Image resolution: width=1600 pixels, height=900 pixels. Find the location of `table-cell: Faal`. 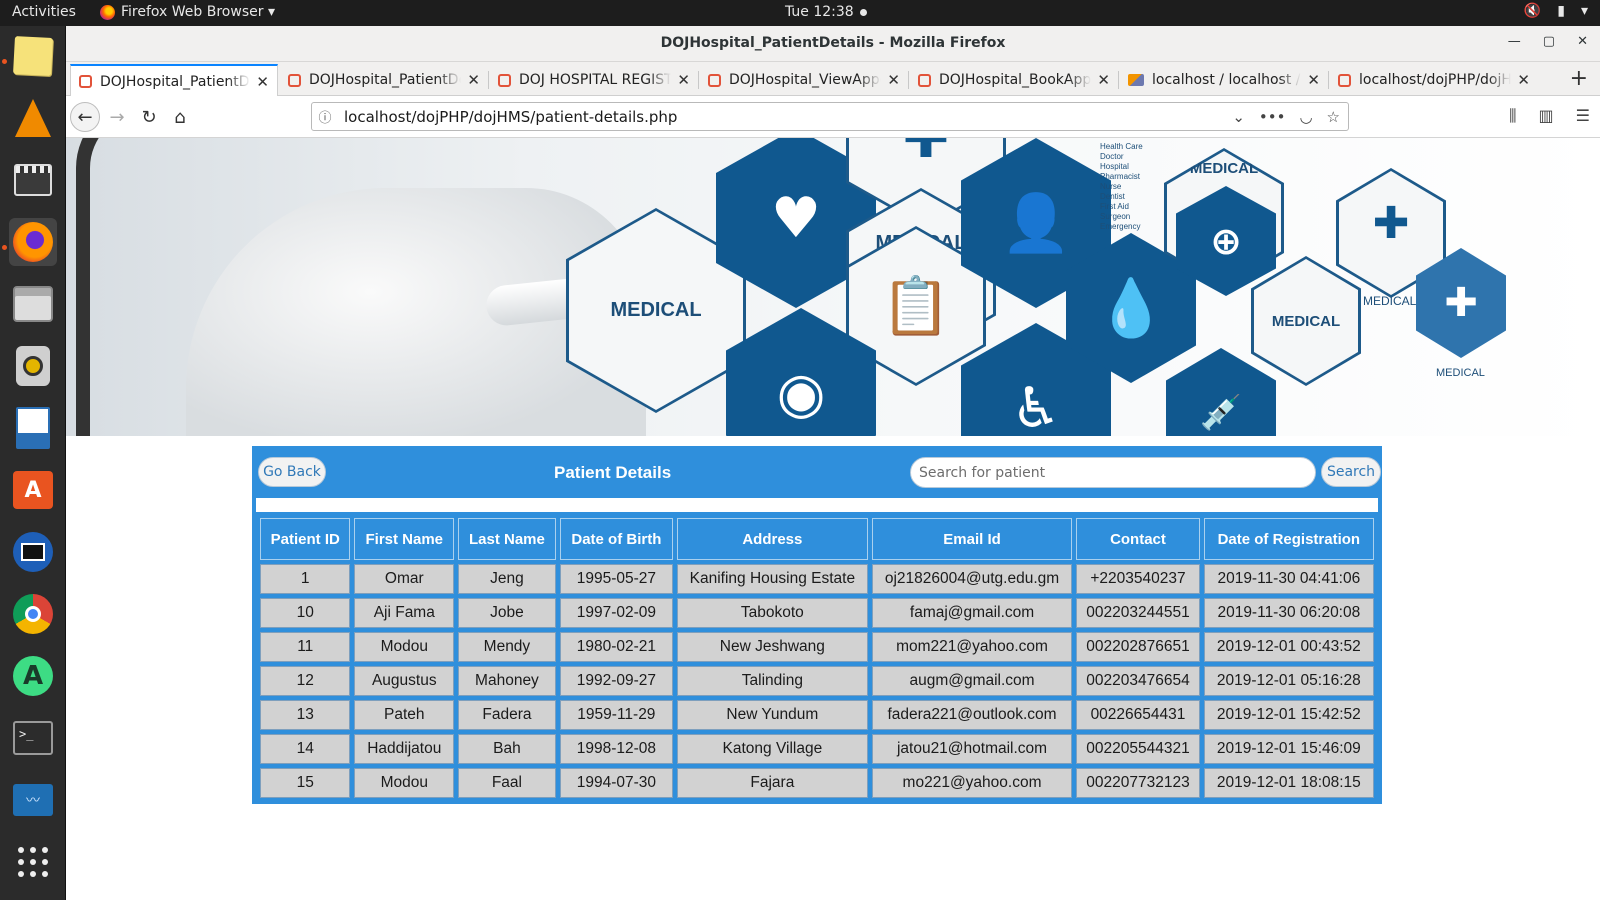

table-cell: Faal is located at coordinates (507, 783).